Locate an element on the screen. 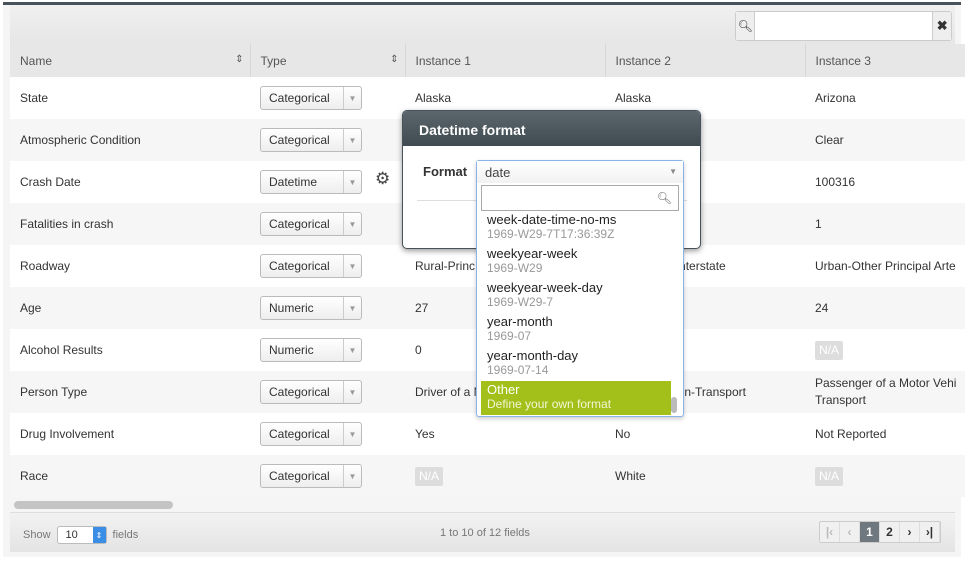 This screenshot has height=562, width=965. prev-page-icon: ‹ is located at coordinates (850, 532).